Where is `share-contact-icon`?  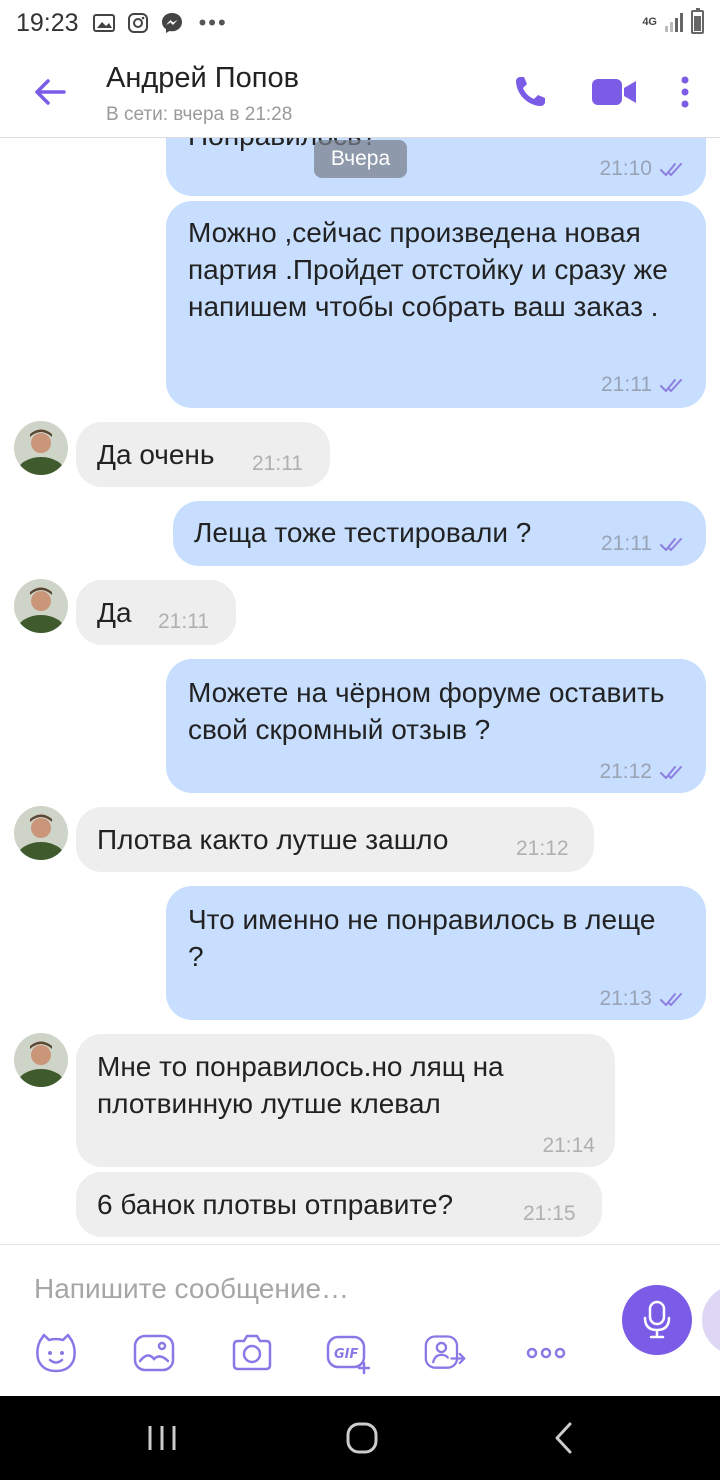
share-contact-icon is located at coordinates (446, 1353).